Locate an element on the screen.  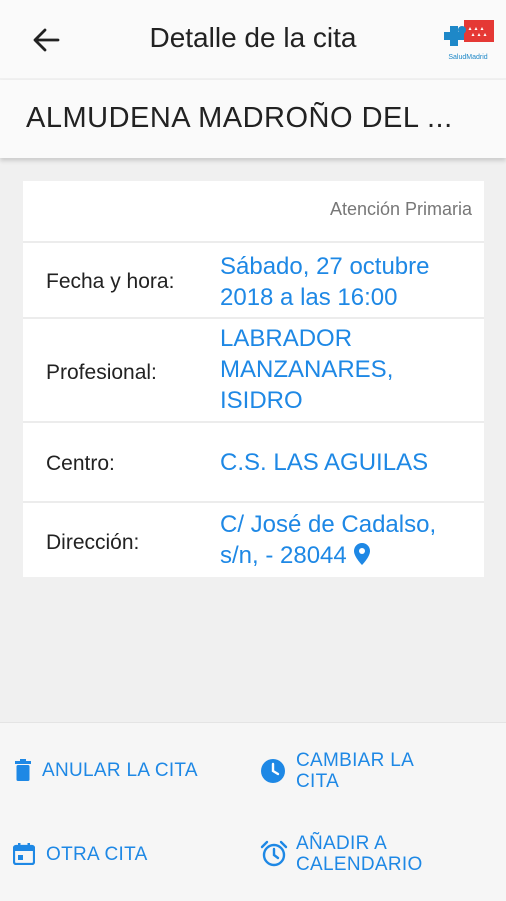
other-appointment-button: OTRA CITA is located at coordinates (80, 854).